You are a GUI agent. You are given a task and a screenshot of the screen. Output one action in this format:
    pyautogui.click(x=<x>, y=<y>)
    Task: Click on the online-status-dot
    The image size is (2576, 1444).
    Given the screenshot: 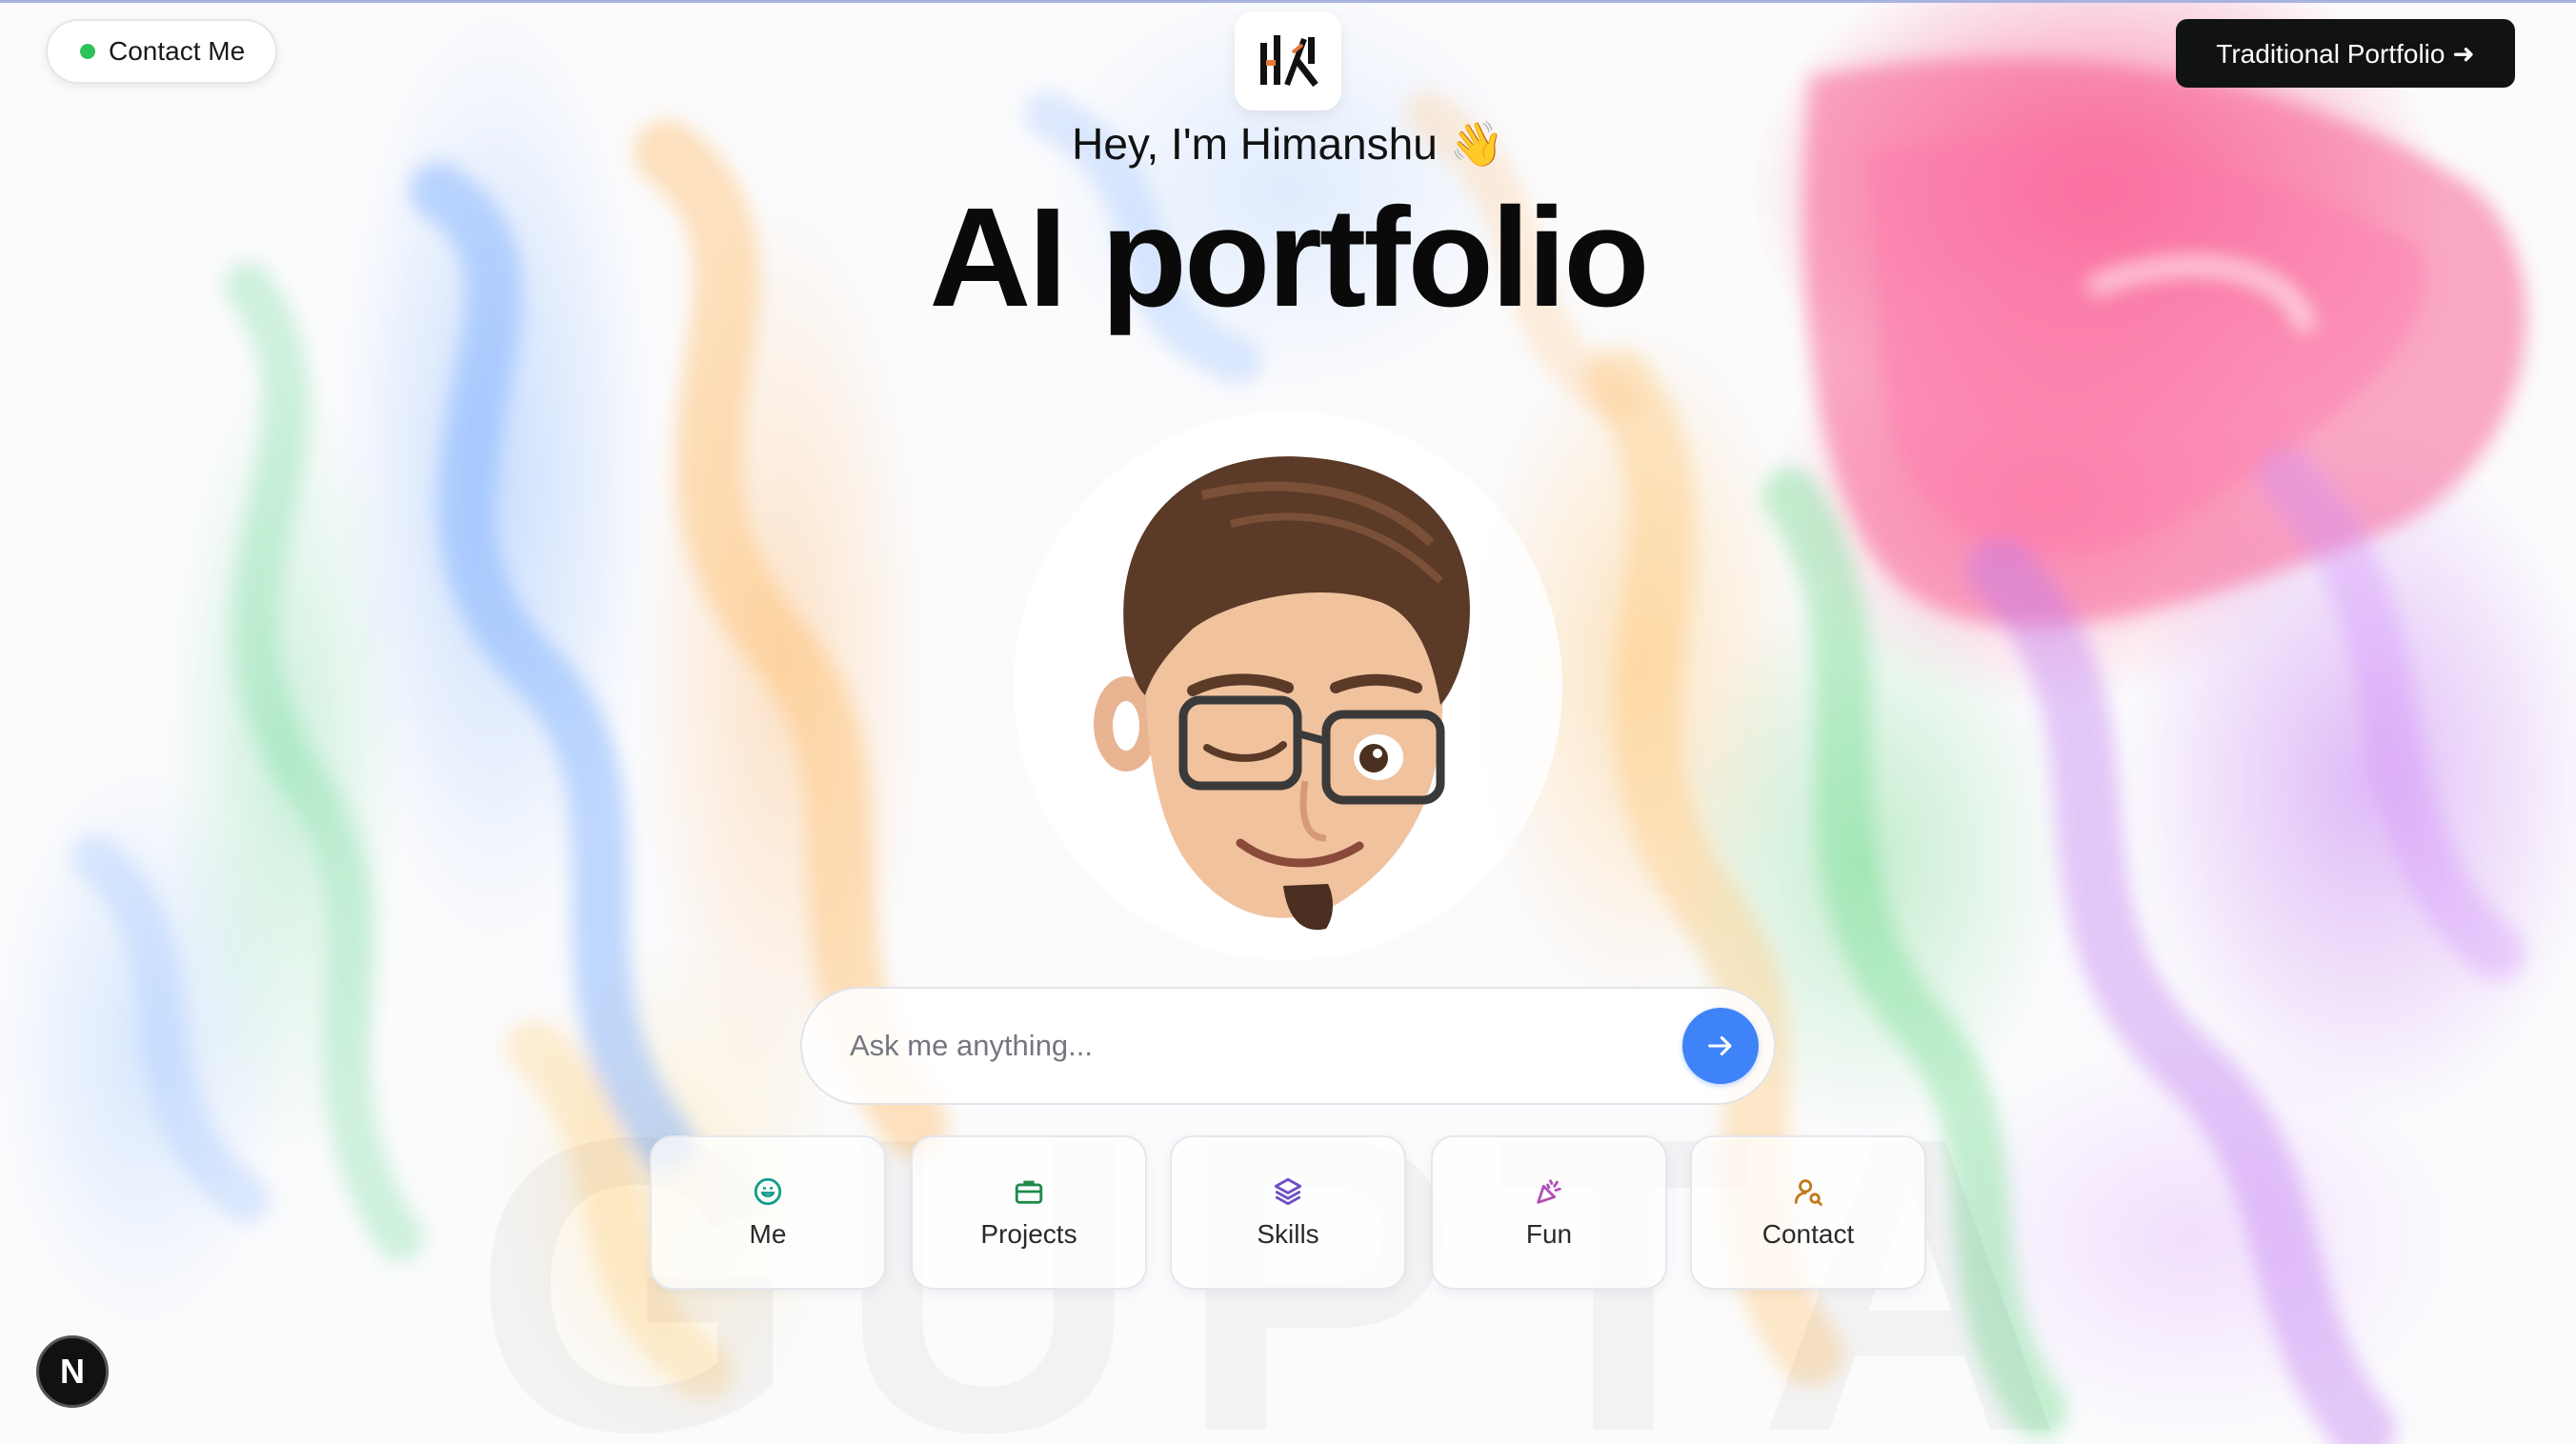 What is the action you would take?
    pyautogui.click(x=87, y=51)
    